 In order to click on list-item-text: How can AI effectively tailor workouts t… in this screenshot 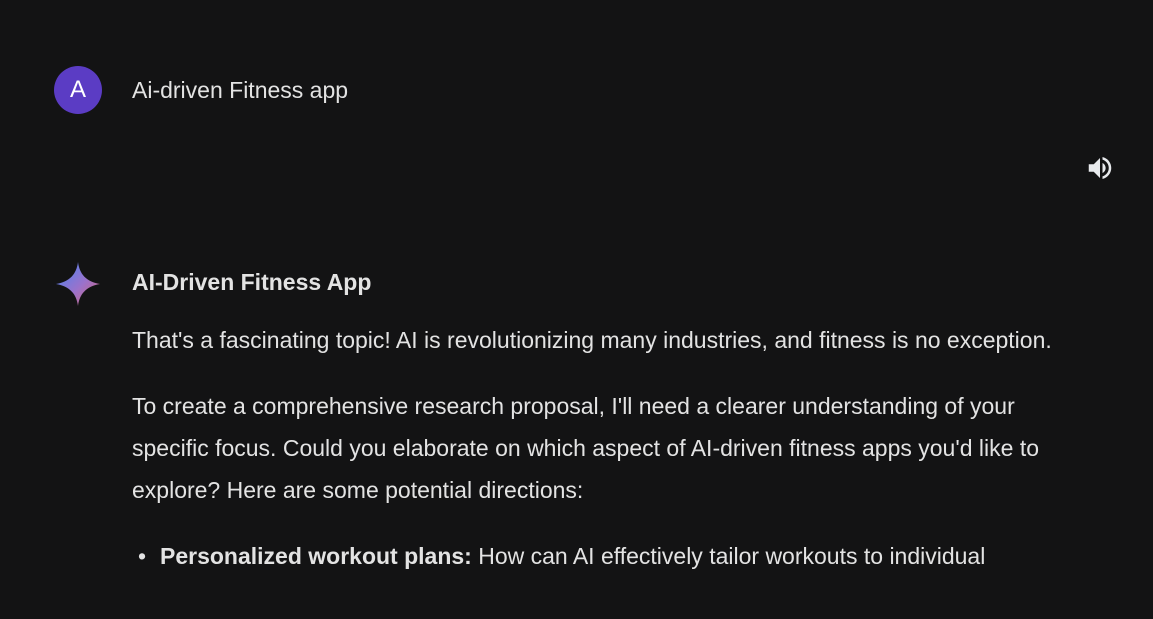, I will do `click(728, 556)`.